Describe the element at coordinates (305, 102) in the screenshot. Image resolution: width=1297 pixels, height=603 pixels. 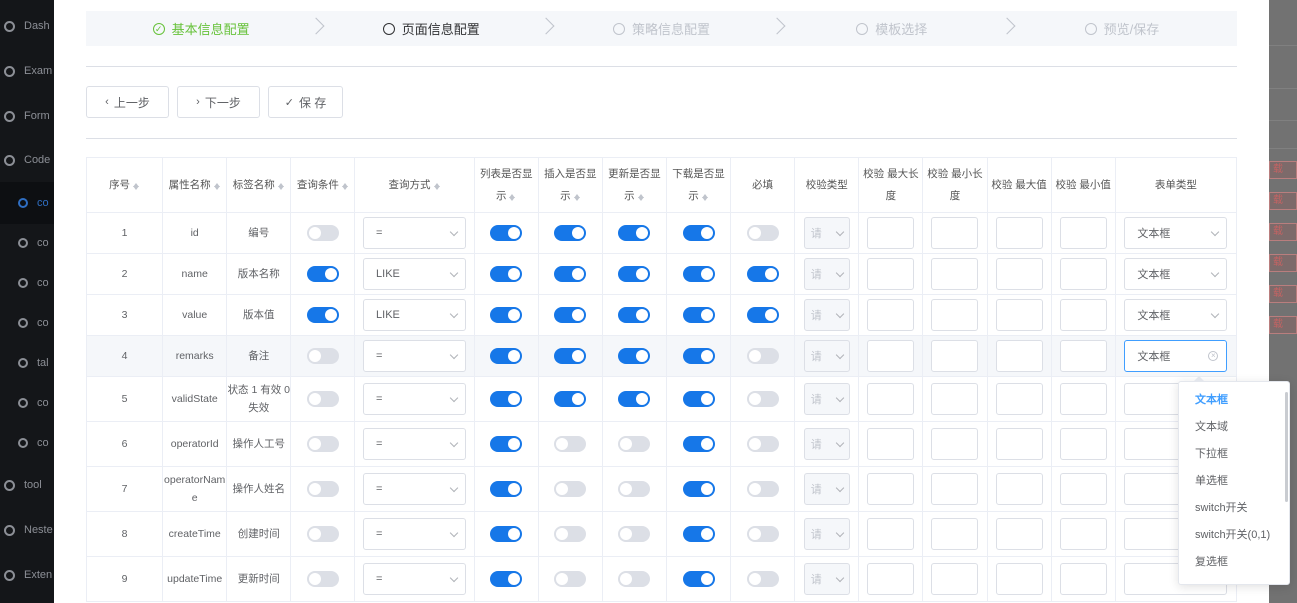
I see `save-button: ✓ 保 存` at that location.